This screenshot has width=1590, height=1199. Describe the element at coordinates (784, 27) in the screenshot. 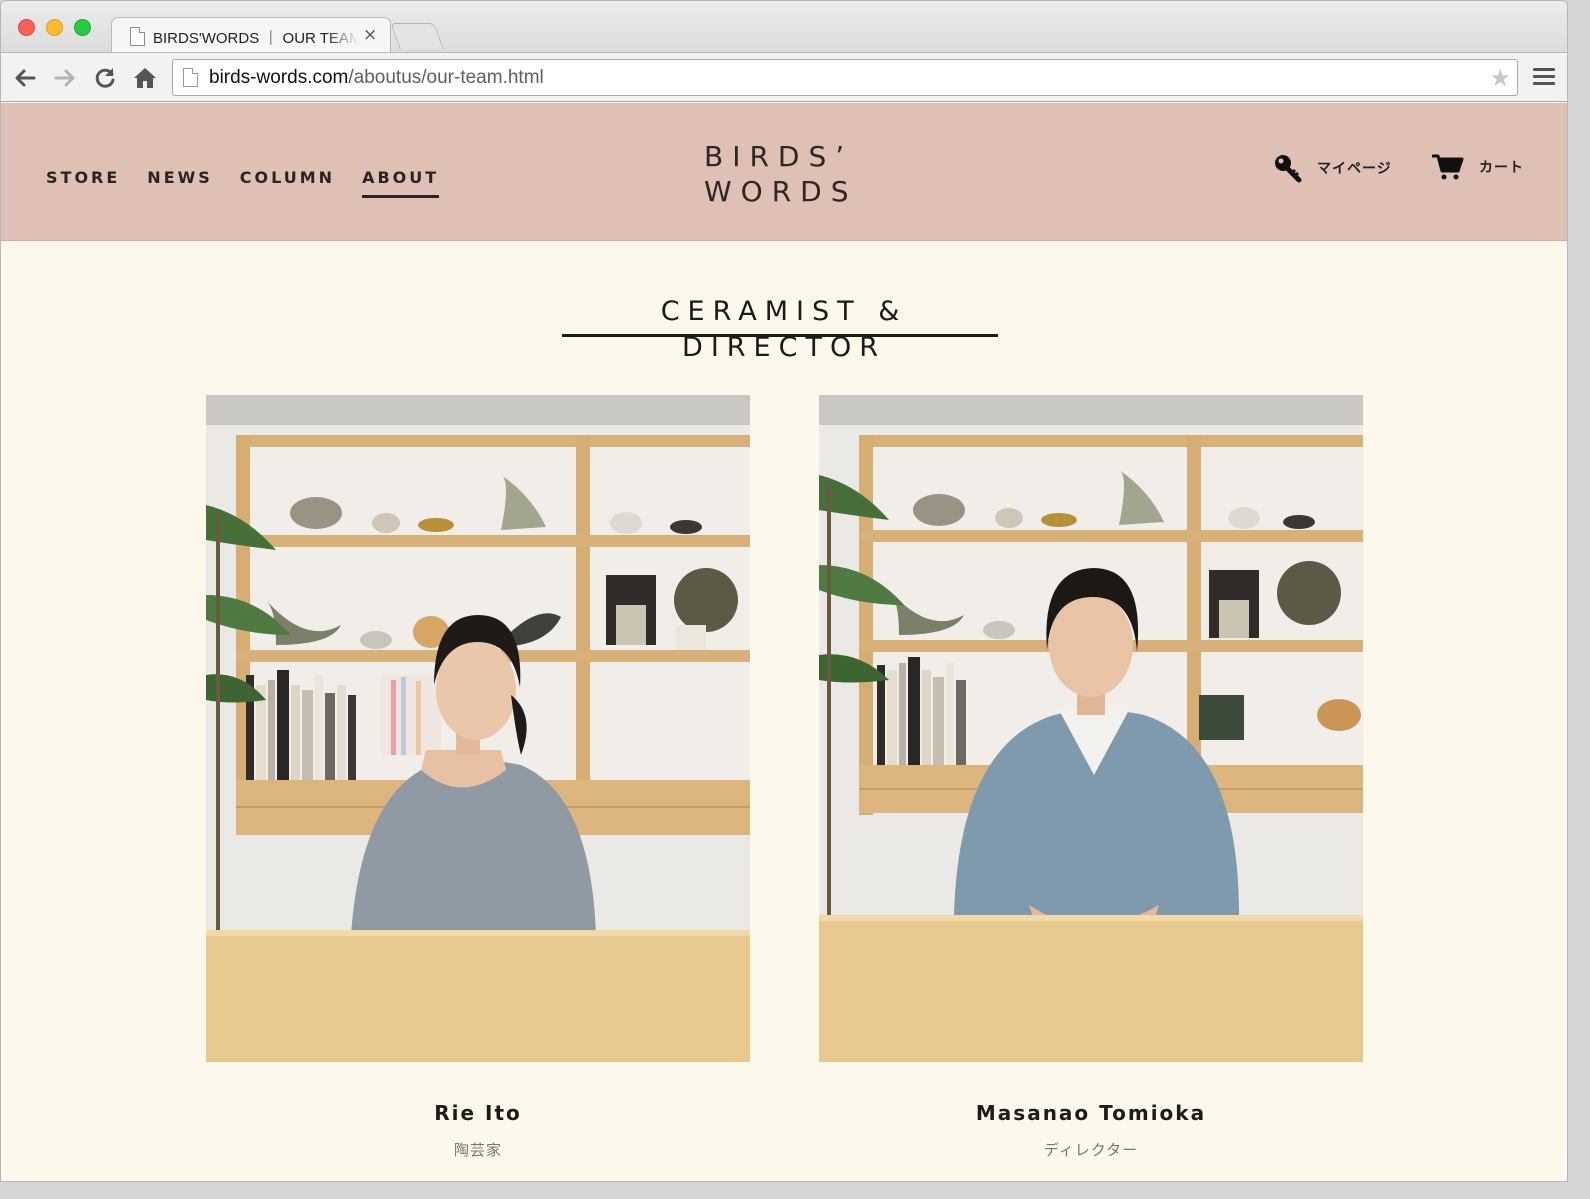

I see `tab-strip: BIRDS'WORDS ｜ OUR TEAM ×` at that location.